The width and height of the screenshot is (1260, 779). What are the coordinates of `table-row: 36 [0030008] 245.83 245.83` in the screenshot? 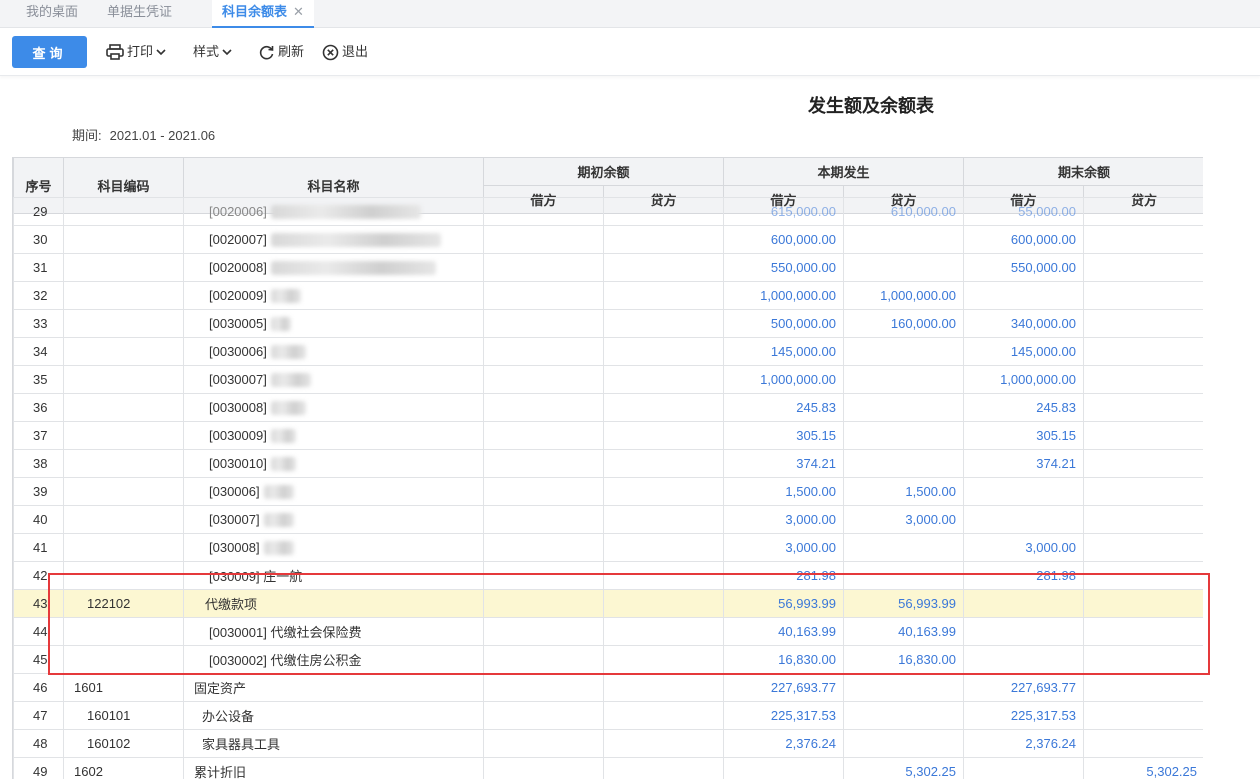 It's located at (608, 407).